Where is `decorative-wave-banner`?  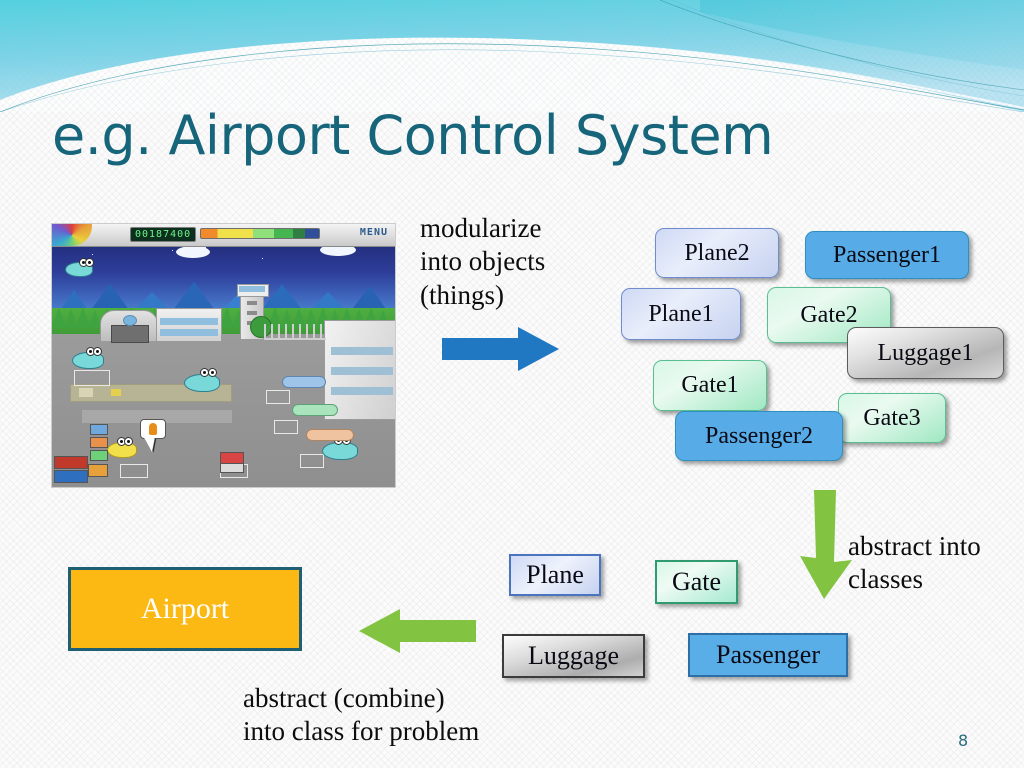 decorative-wave-banner is located at coordinates (512, 56).